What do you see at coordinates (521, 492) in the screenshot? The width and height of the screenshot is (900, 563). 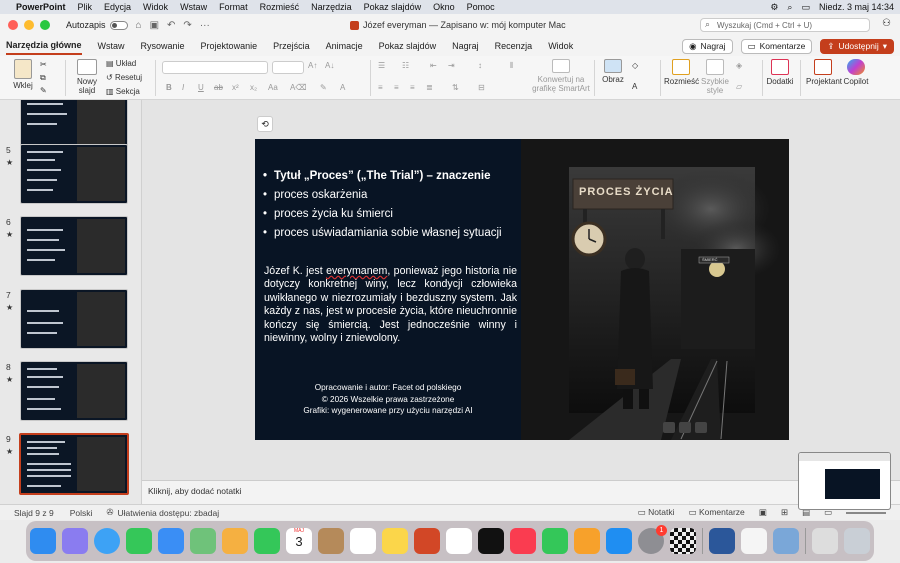 I see `notes-pane: Kliknij, aby dodać notatki` at bounding box center [521, 492].